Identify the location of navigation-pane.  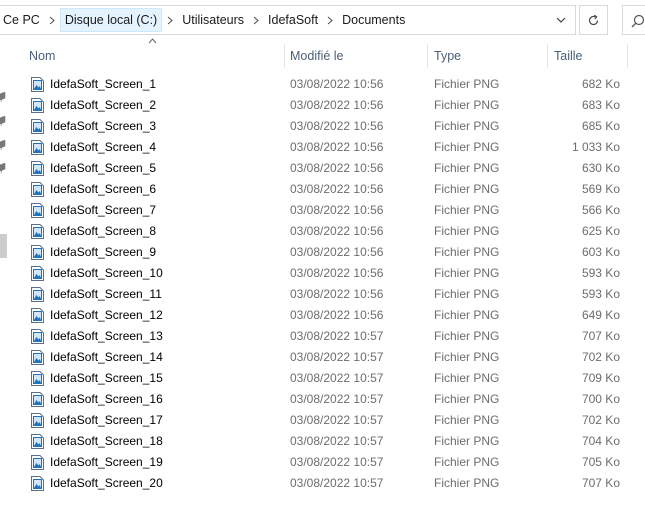
(4, 283).